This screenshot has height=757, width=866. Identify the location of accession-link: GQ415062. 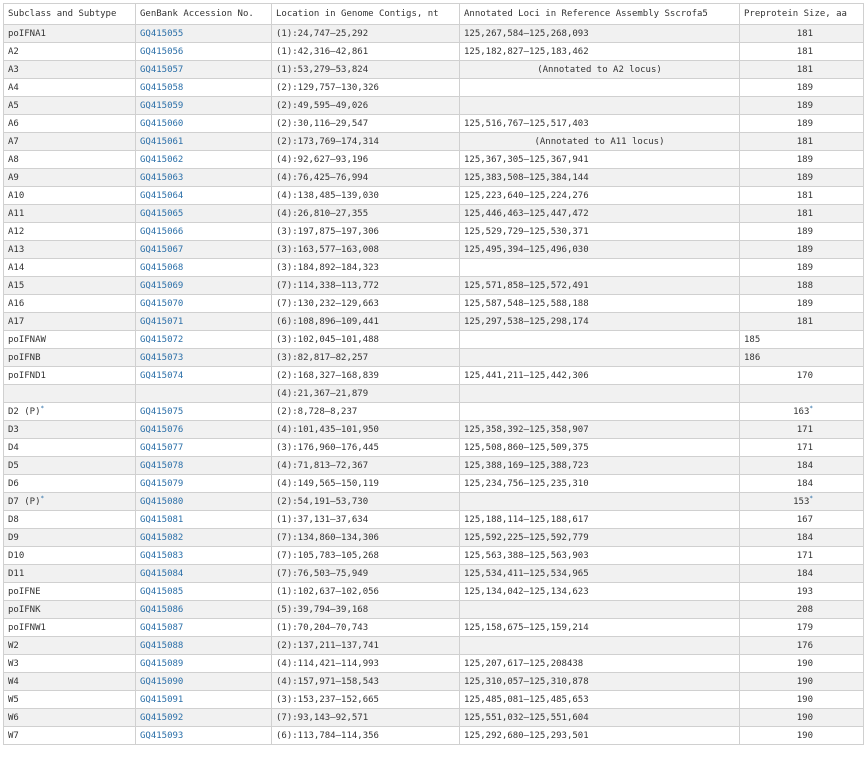
(203, 159).